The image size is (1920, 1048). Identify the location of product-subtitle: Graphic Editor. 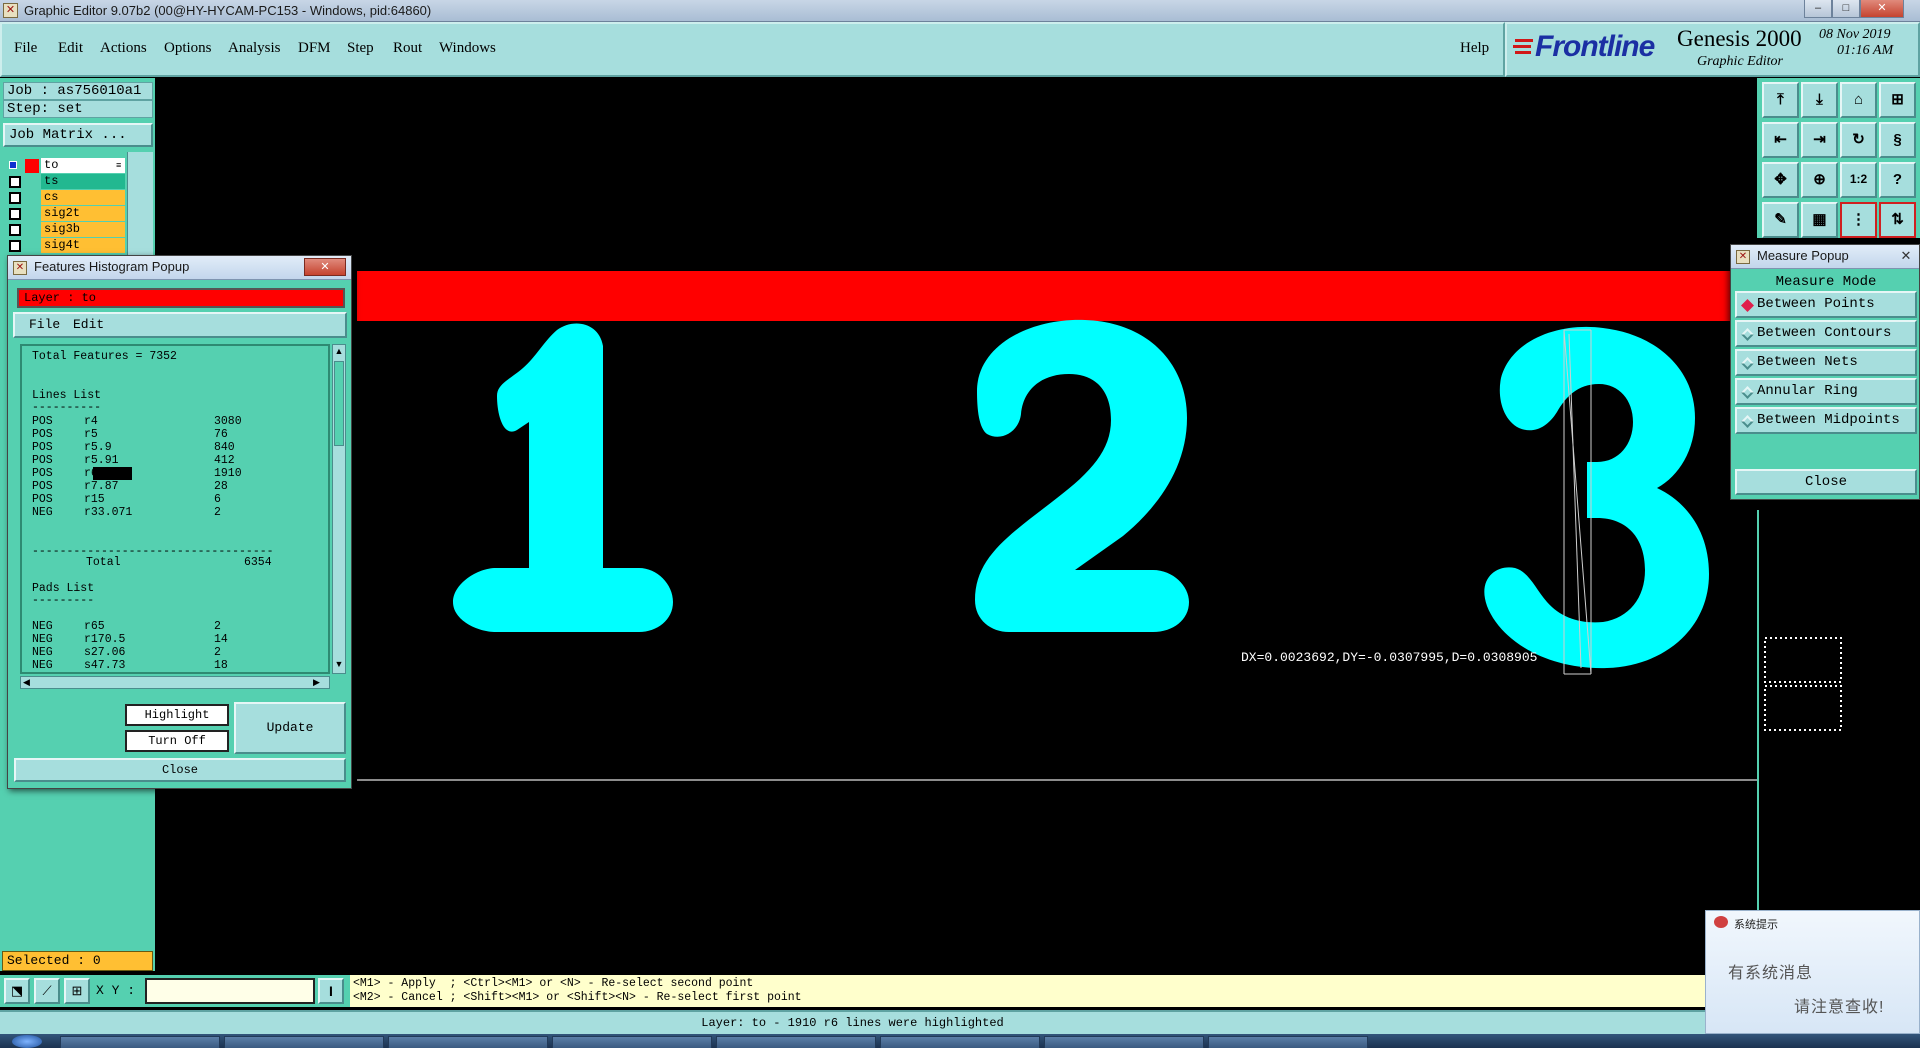
(1740, 61).